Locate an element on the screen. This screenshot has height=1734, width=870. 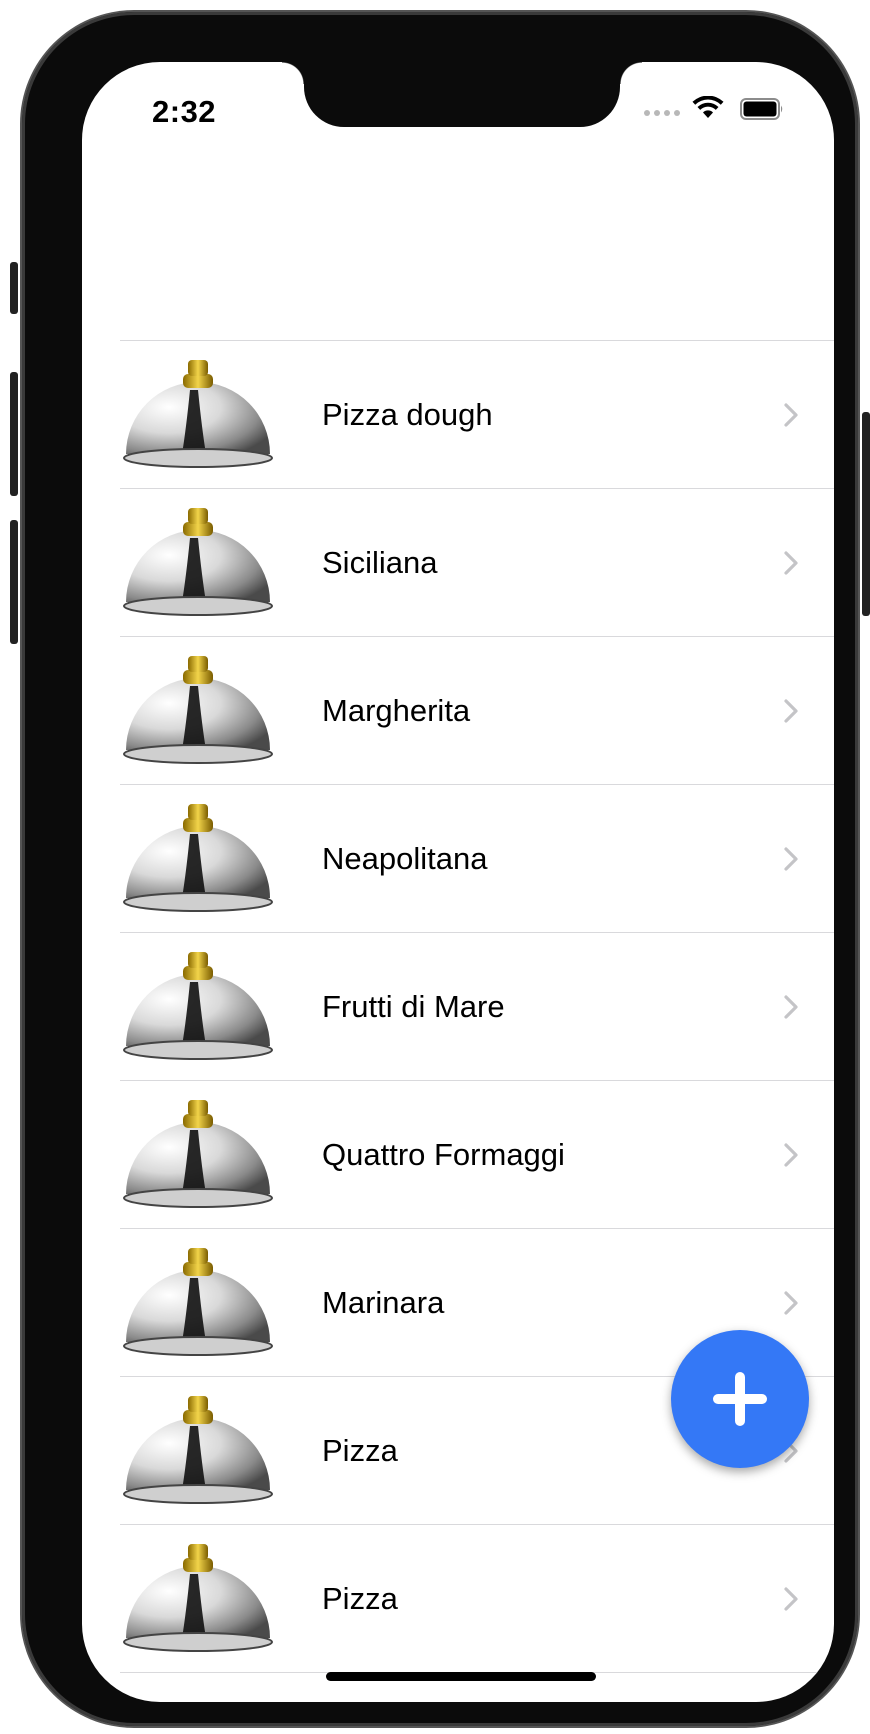
mute-switch is located at coordinates (14, 288).